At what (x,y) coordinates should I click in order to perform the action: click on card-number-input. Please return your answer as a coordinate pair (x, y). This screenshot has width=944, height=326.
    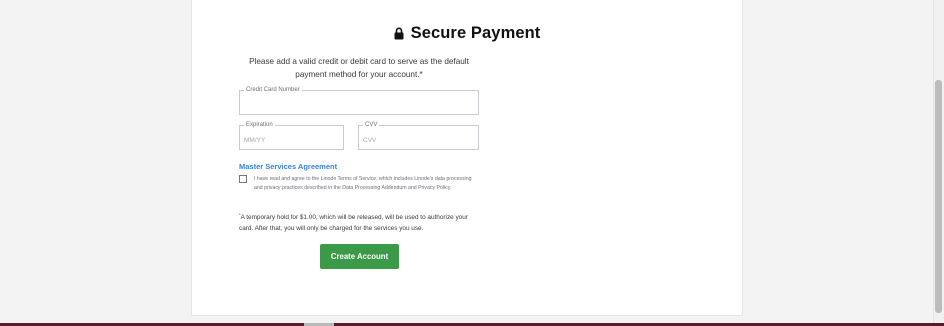
    Looking at the image, I should click on (359, 102).